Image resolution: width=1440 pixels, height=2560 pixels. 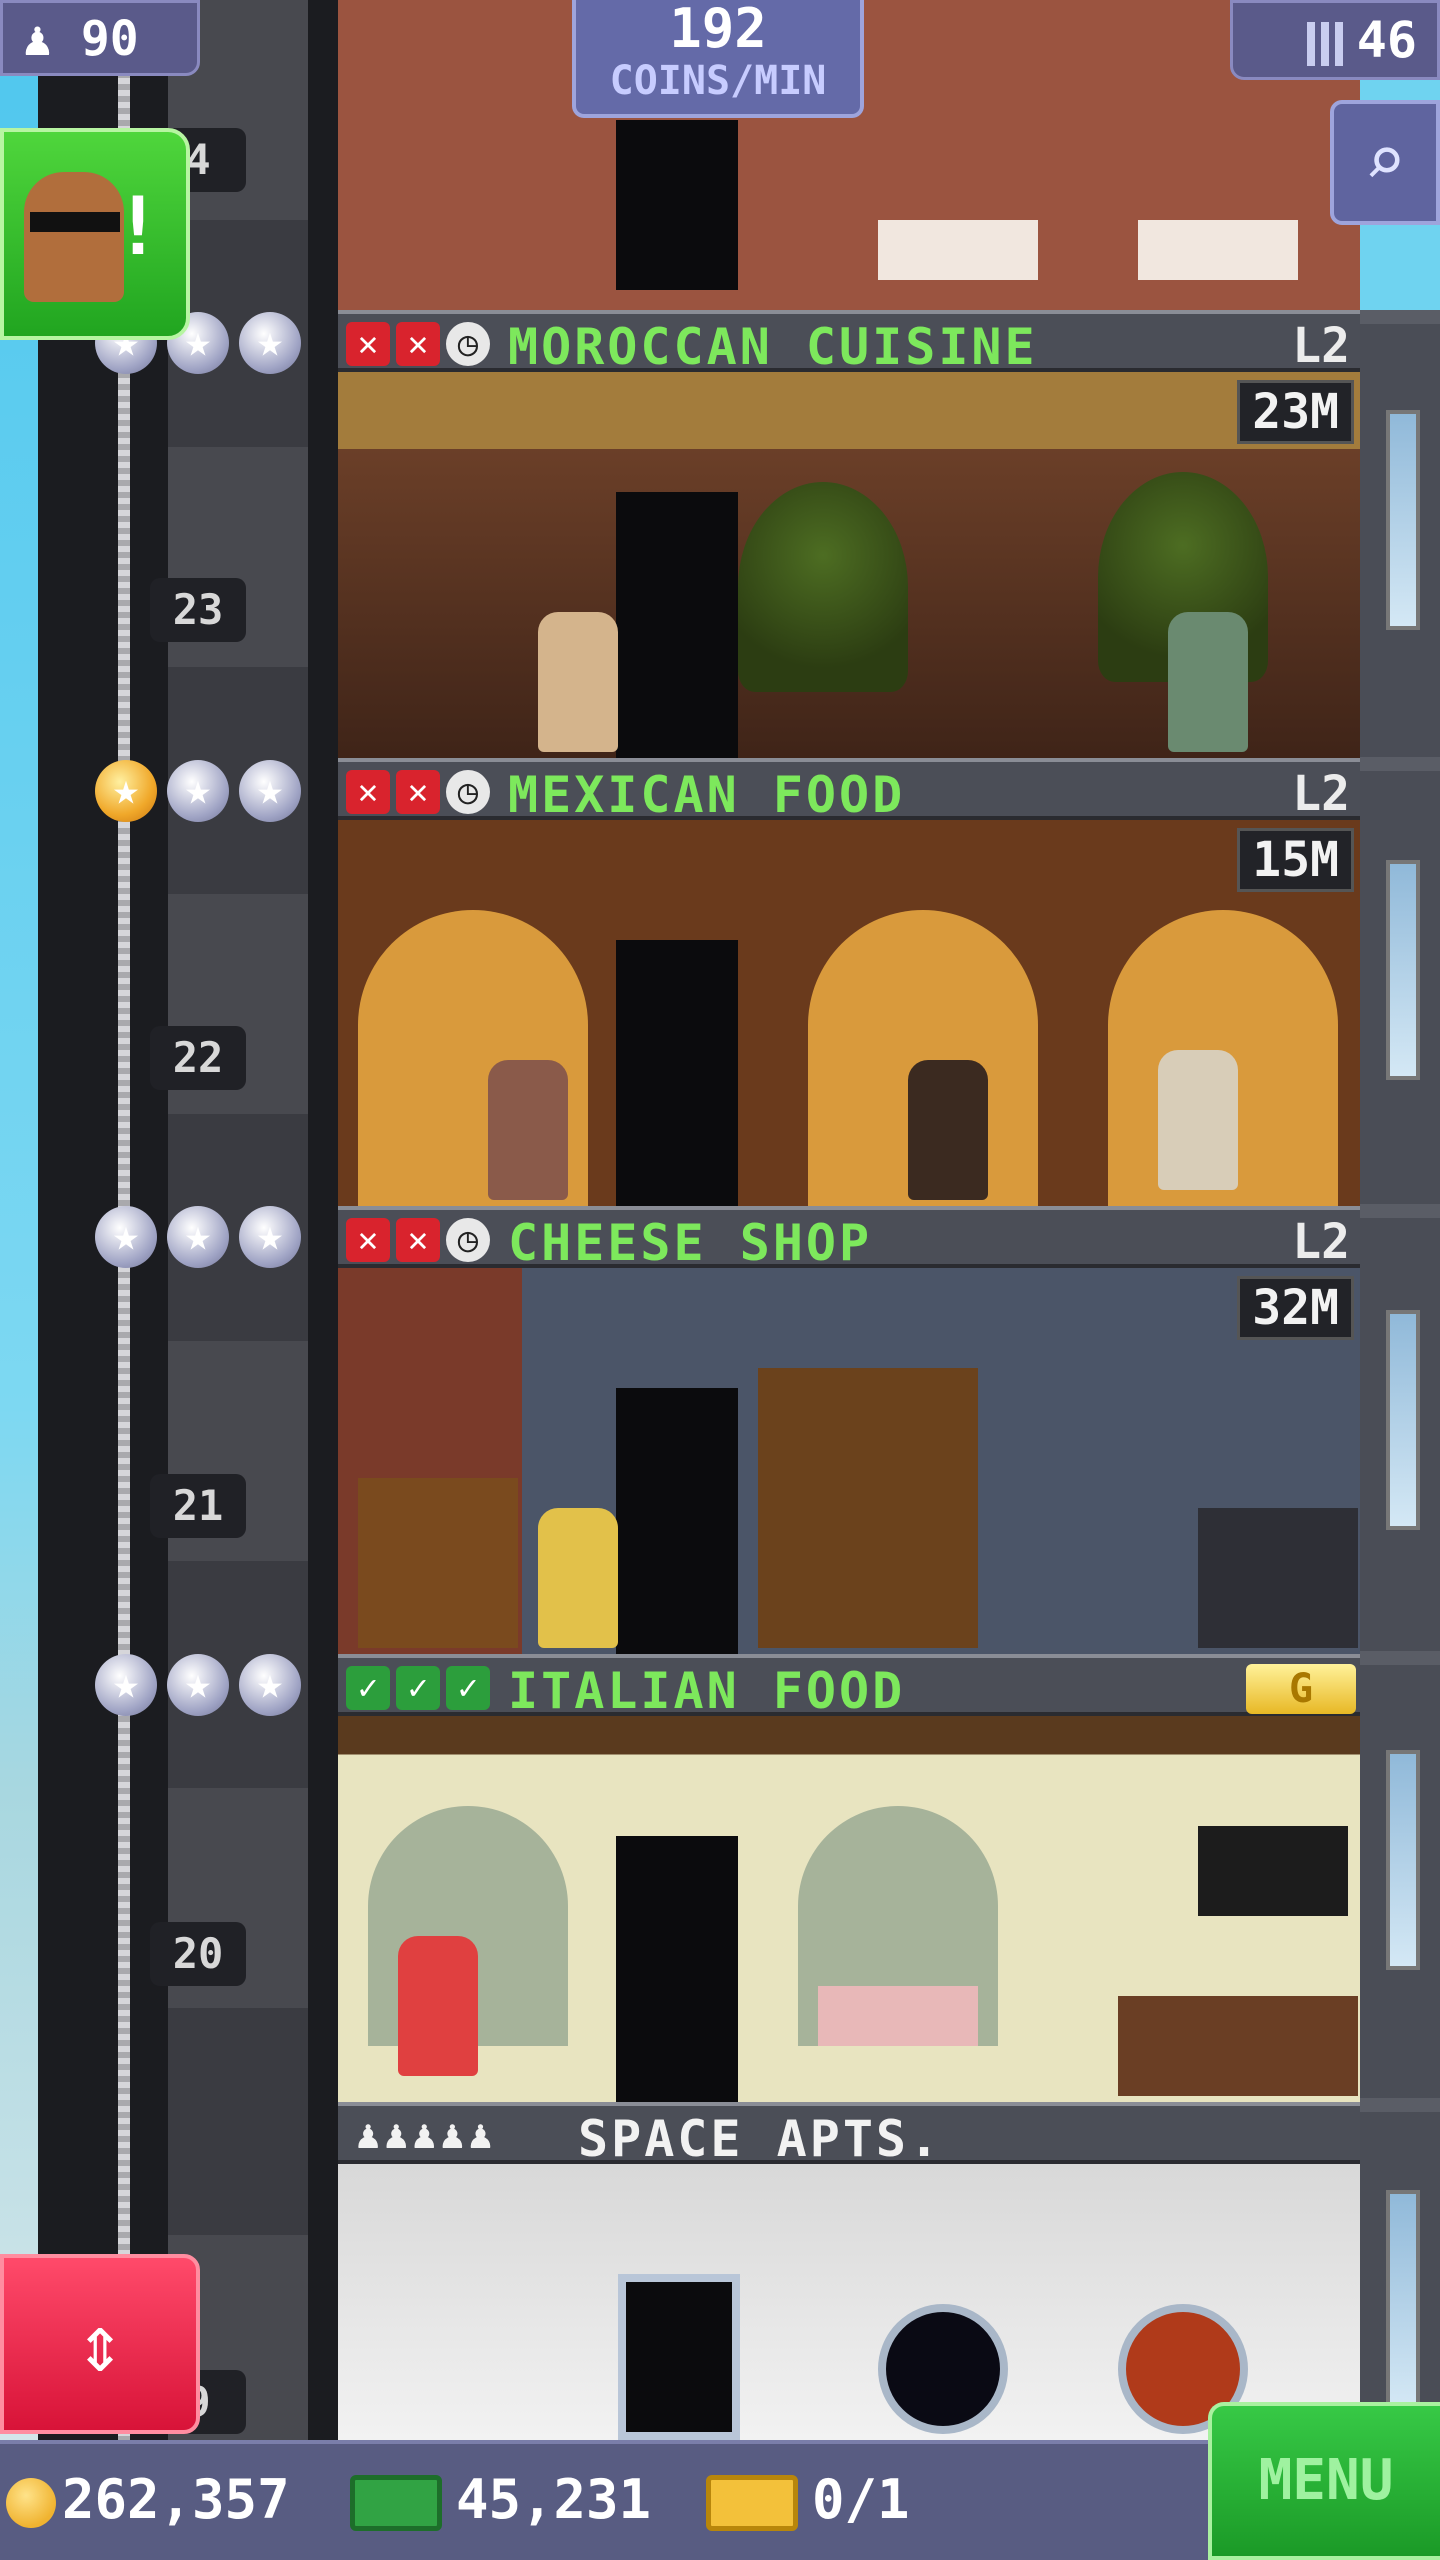 I want to click on floor-name: ITALIAN FOOD, so click(x=707, y=1691).